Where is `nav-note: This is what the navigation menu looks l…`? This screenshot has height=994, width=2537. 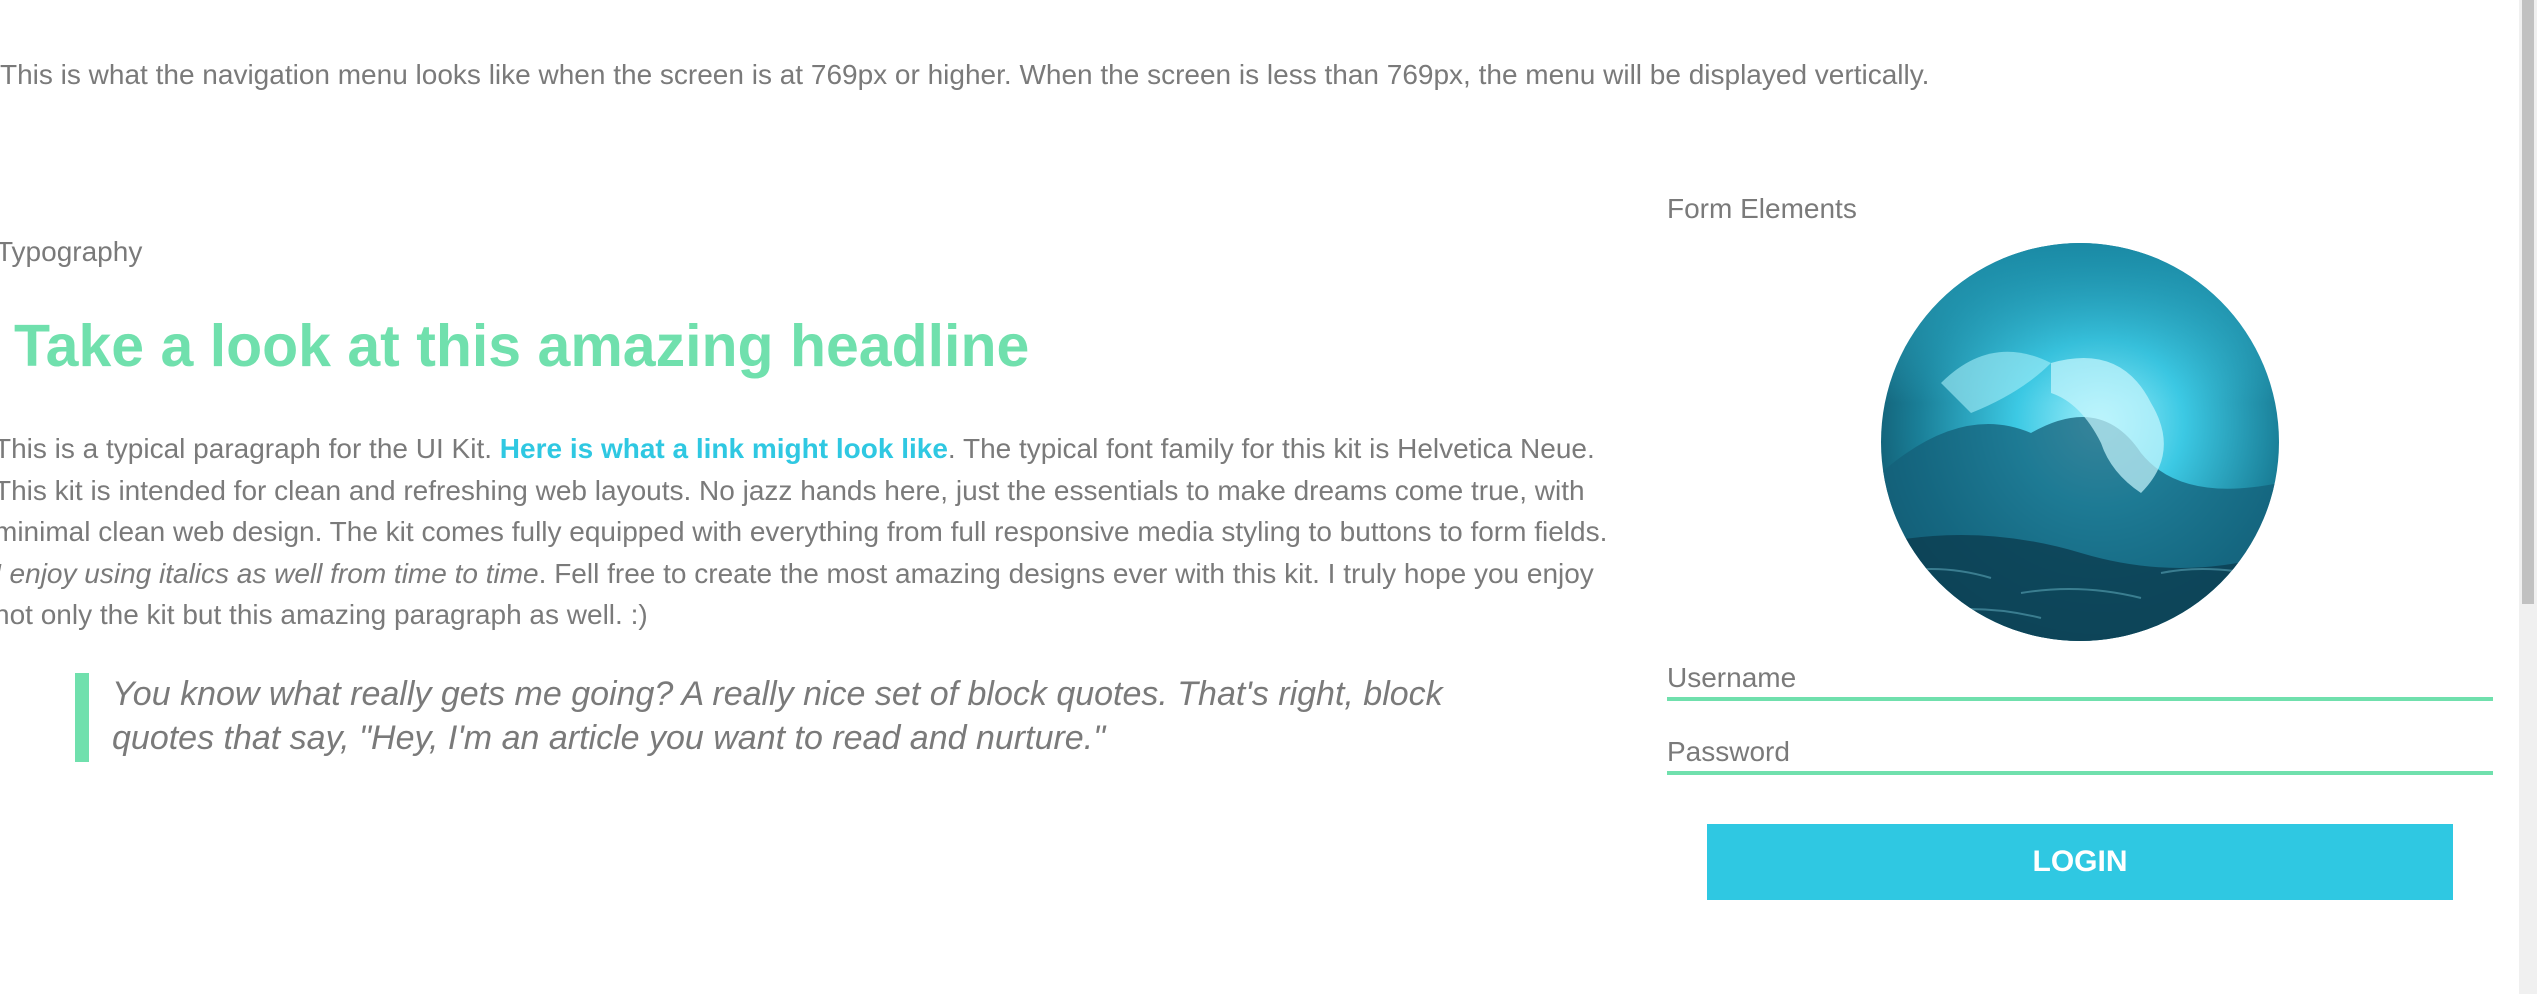
nav-note: This is what the navigation menu looks l… is located at coordinates (965, 74).